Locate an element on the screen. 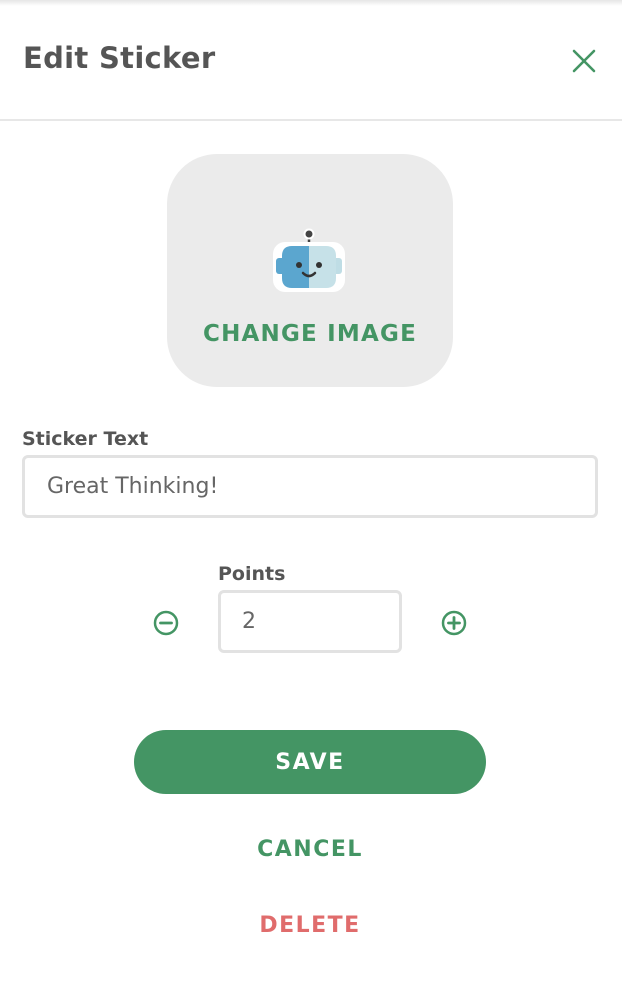 The height and width of the screenshot is (982, 622). points-label: Points is located at coordinates (252, 574).